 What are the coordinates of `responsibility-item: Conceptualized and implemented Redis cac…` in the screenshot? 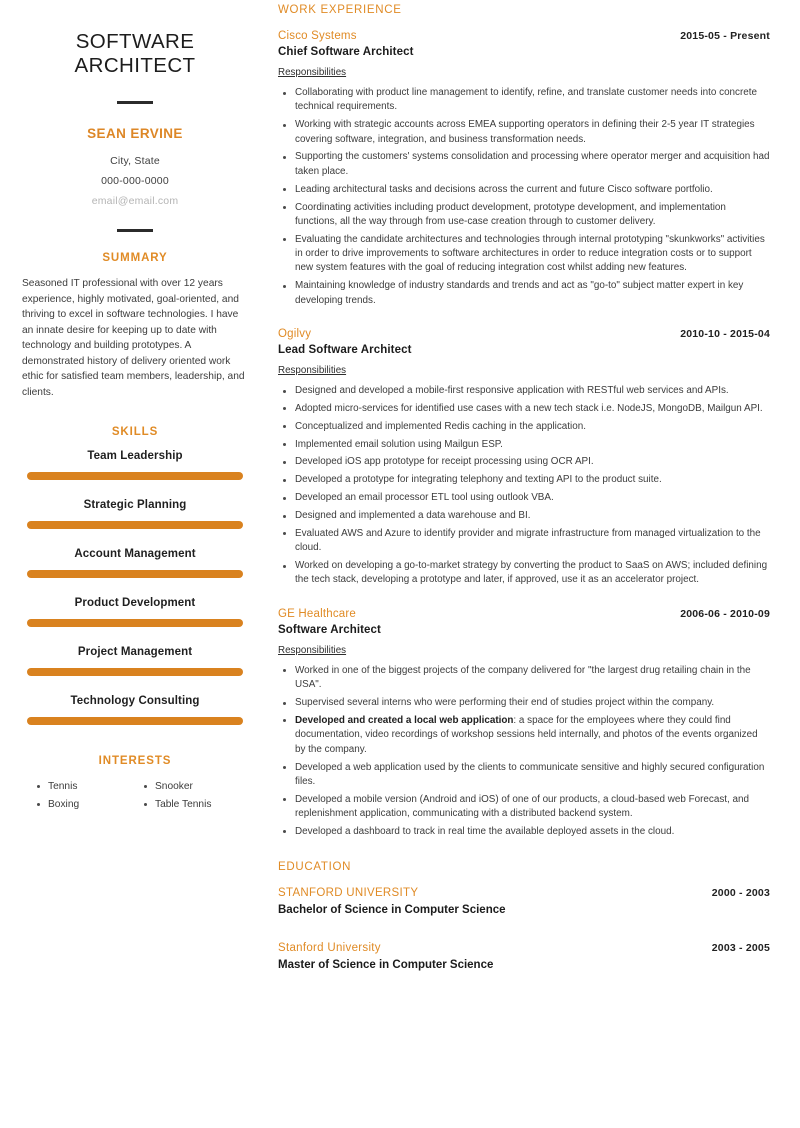 It's located at (524, 427).